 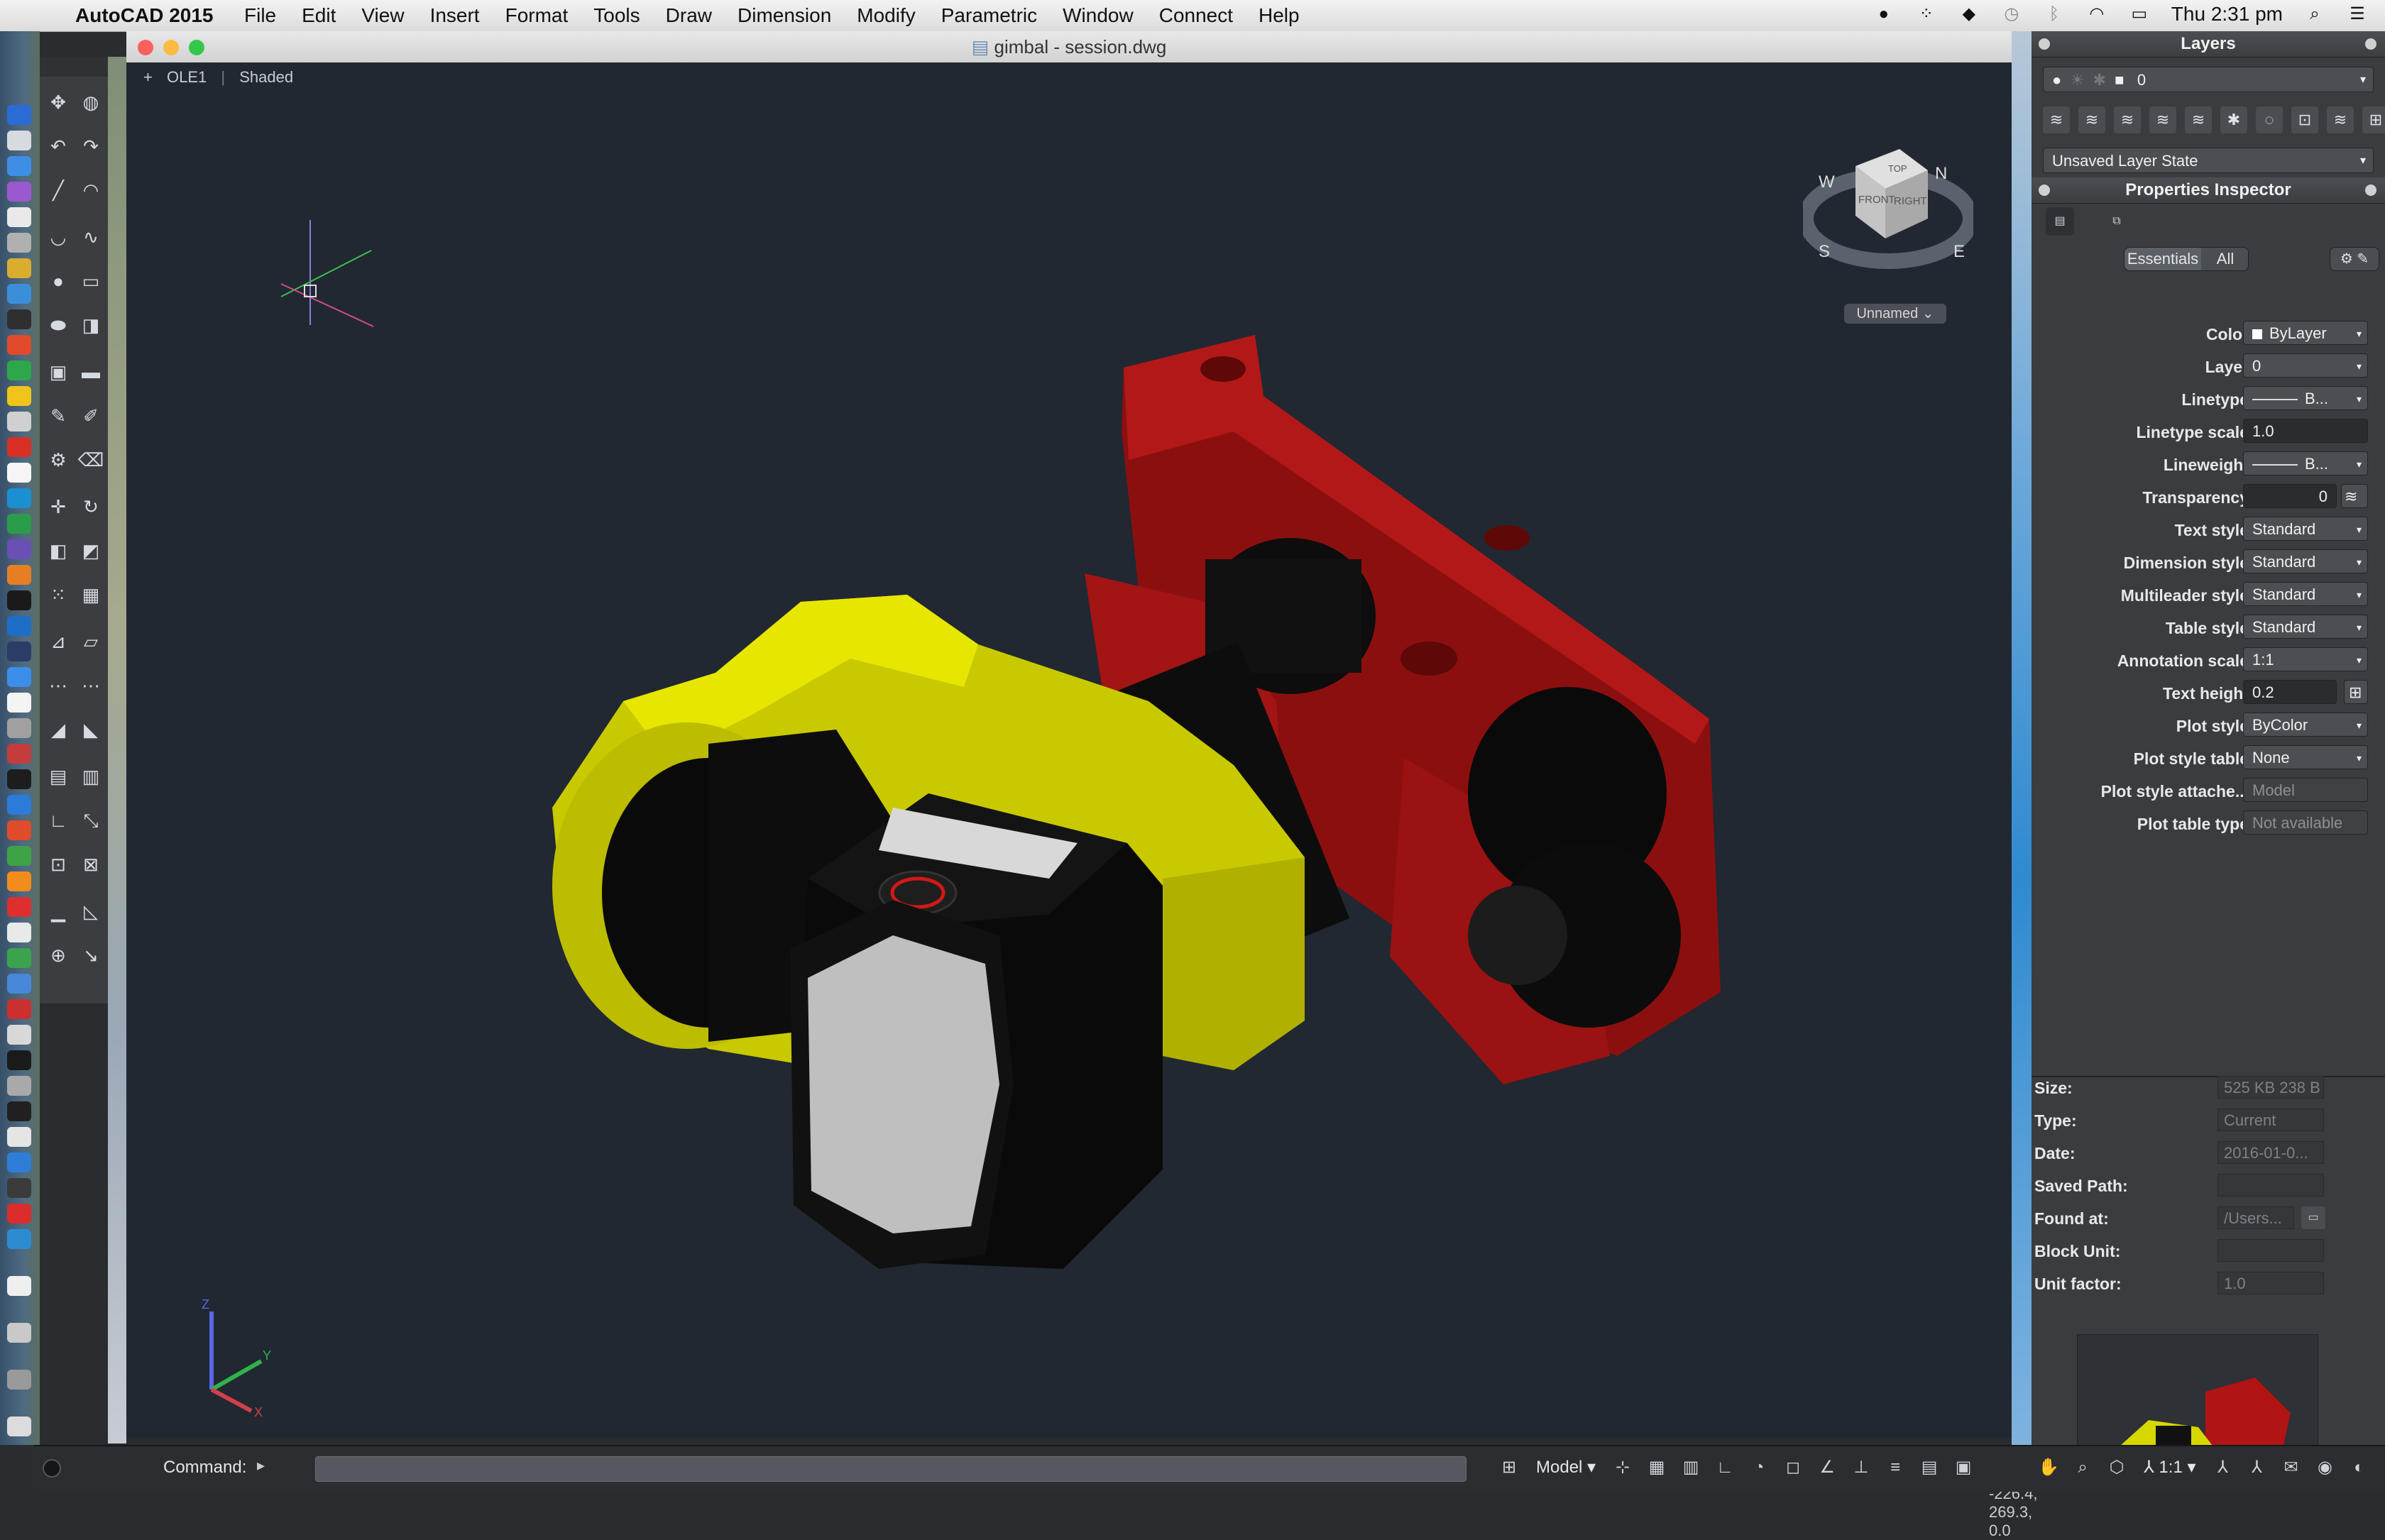 I want to click on grid-icon: ⁘, so click(x=1926, y=15).